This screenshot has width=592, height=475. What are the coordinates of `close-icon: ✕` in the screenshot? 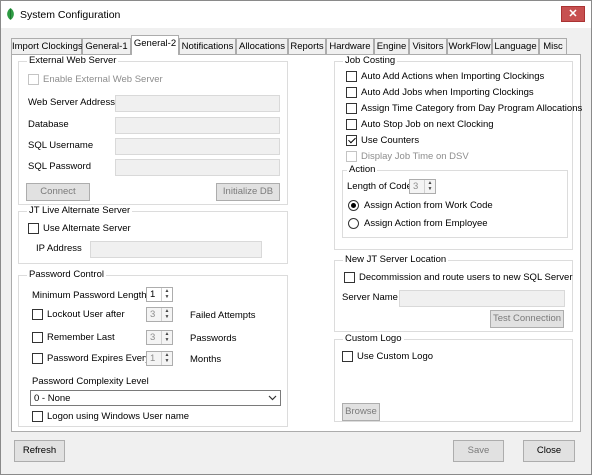 It's located at (573, 14).